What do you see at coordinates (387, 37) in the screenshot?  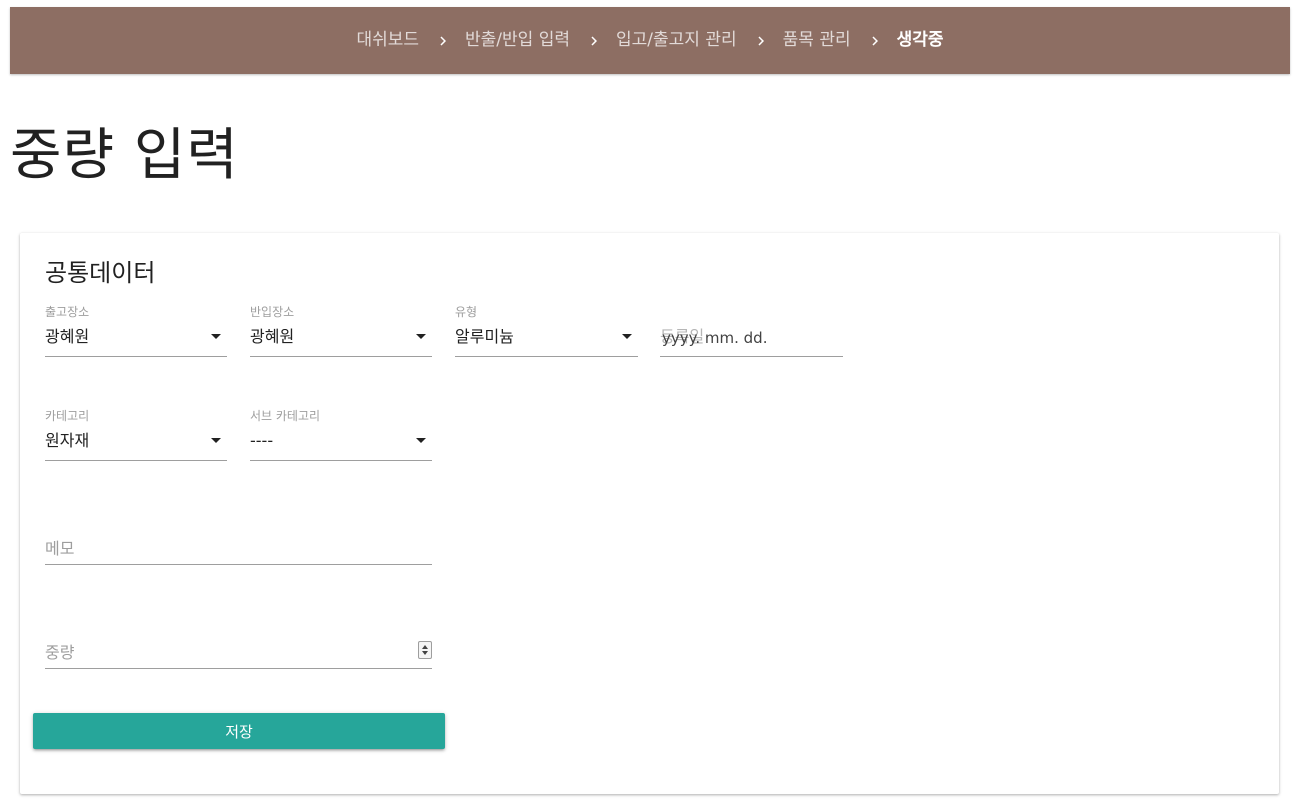 I see `breadcrumb-item-dashboard: 대쉬보드` at bounding box center [387, 37].